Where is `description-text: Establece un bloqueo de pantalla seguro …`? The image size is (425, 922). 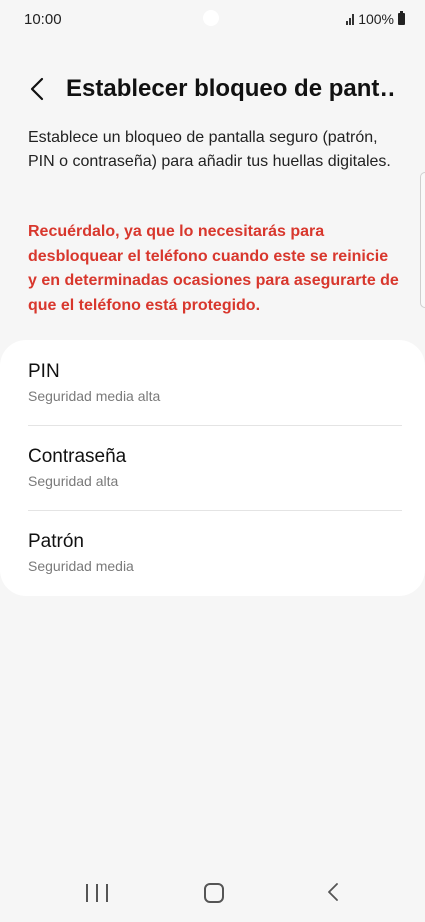
description-text: Establece un bloqueo de pantalla seguro … is located at coordinates (209, 149).